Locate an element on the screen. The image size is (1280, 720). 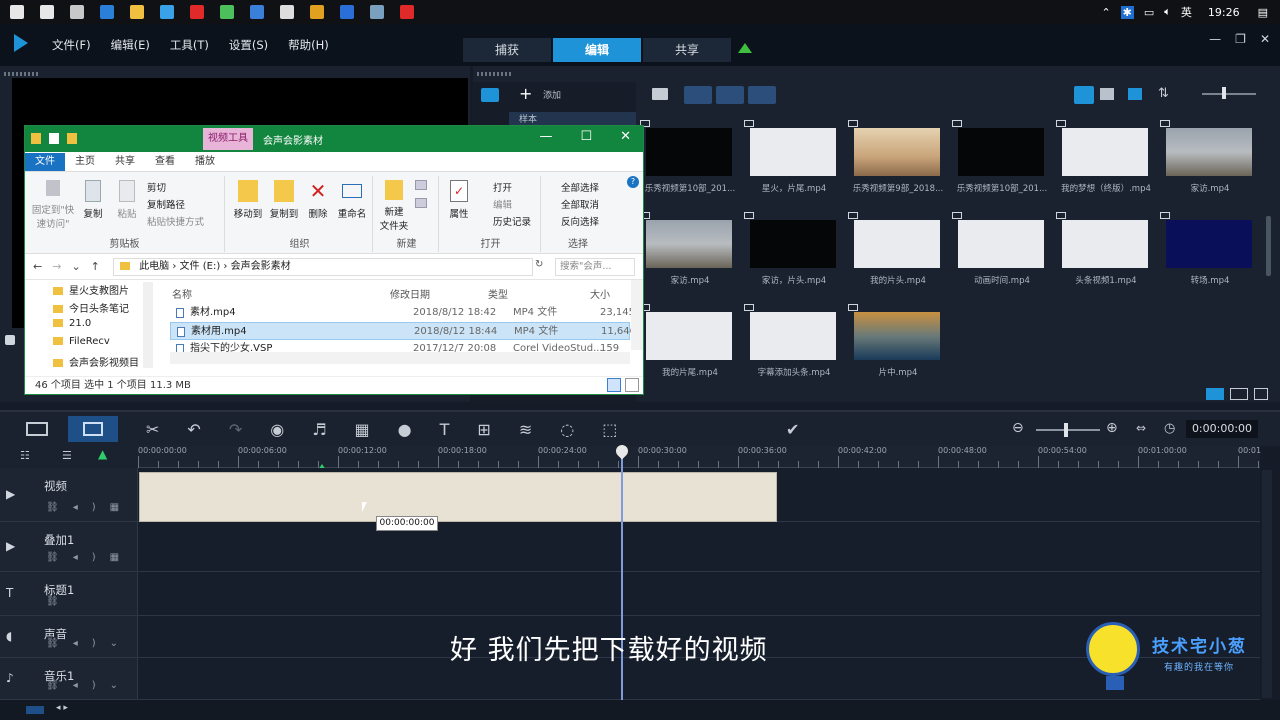
track-controls: ⛓◂)⌄ is located at coordinates (89, 643).